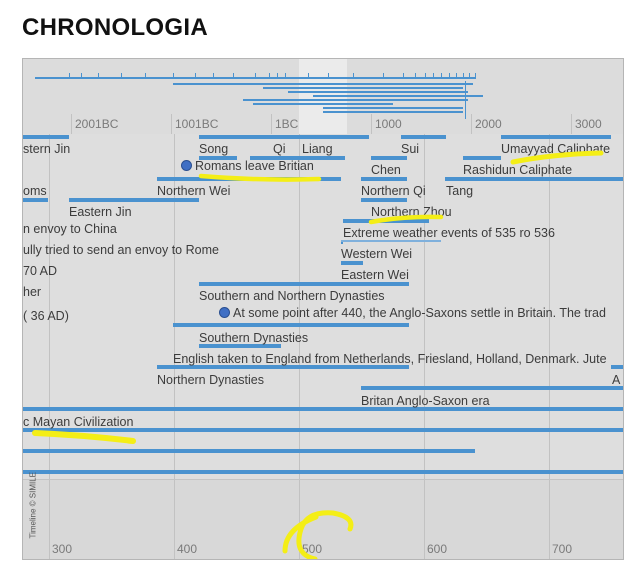 The width and height of the screenshot is (641, 565). Describe the element at coordinates (115, 27) in the screenshot. I see `page-title: CHRONOLOGIA` at that location.